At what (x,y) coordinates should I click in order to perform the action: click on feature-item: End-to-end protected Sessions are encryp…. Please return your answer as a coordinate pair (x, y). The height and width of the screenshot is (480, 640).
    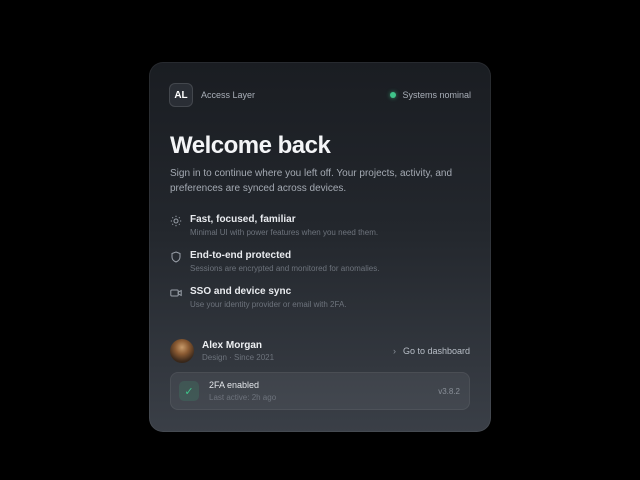
    Looking at the image, I should click on (320, 268).